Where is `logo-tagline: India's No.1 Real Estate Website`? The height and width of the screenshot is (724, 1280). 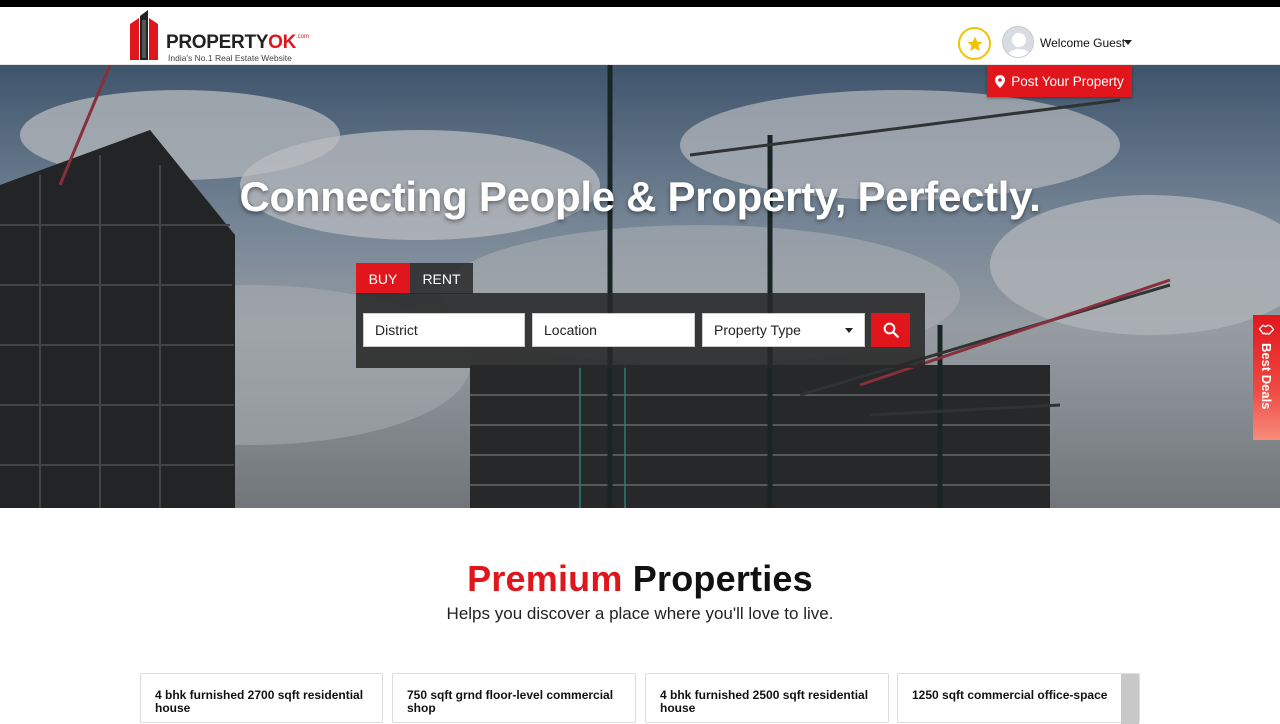
logo-tagline: India's No.1 Real Estate Website is located at coordinates (230, 58).